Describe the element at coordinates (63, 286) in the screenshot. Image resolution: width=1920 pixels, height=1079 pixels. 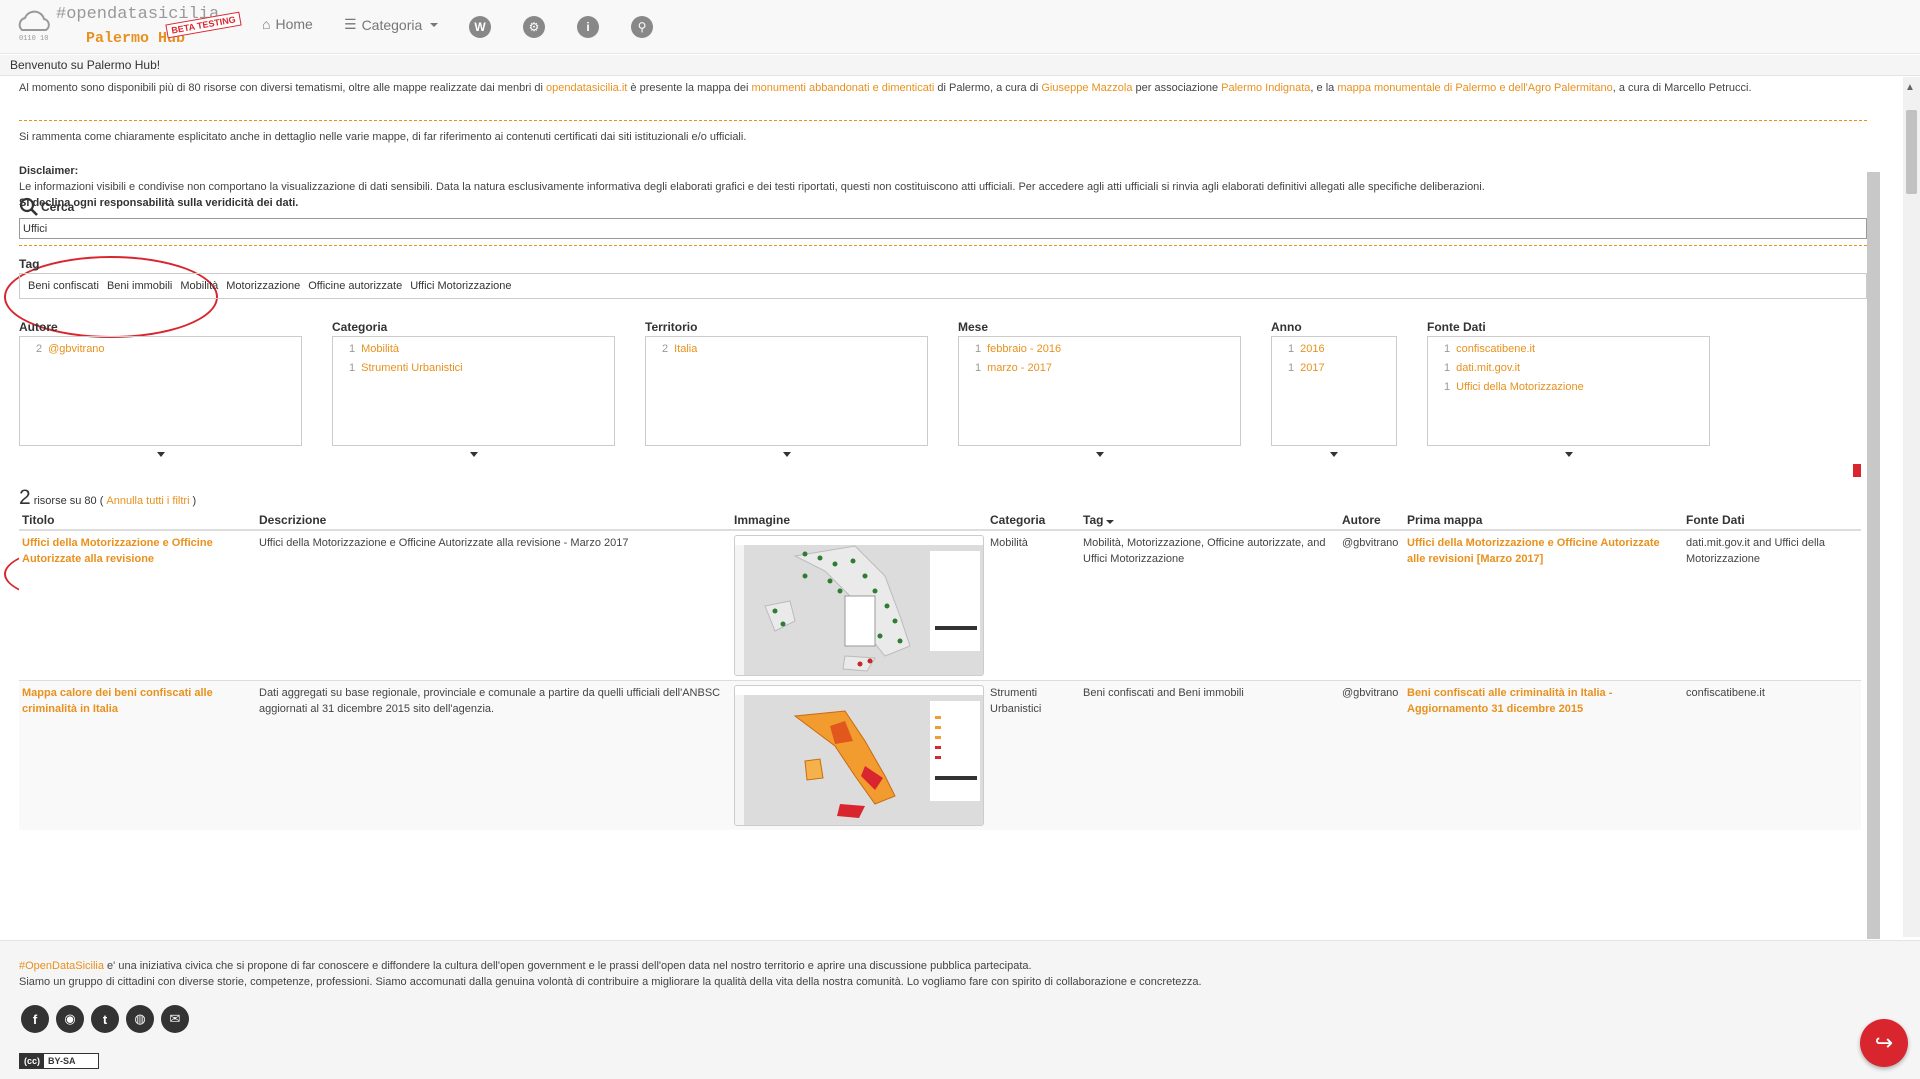
I see `tag-item: Beni confiscati` at that location.